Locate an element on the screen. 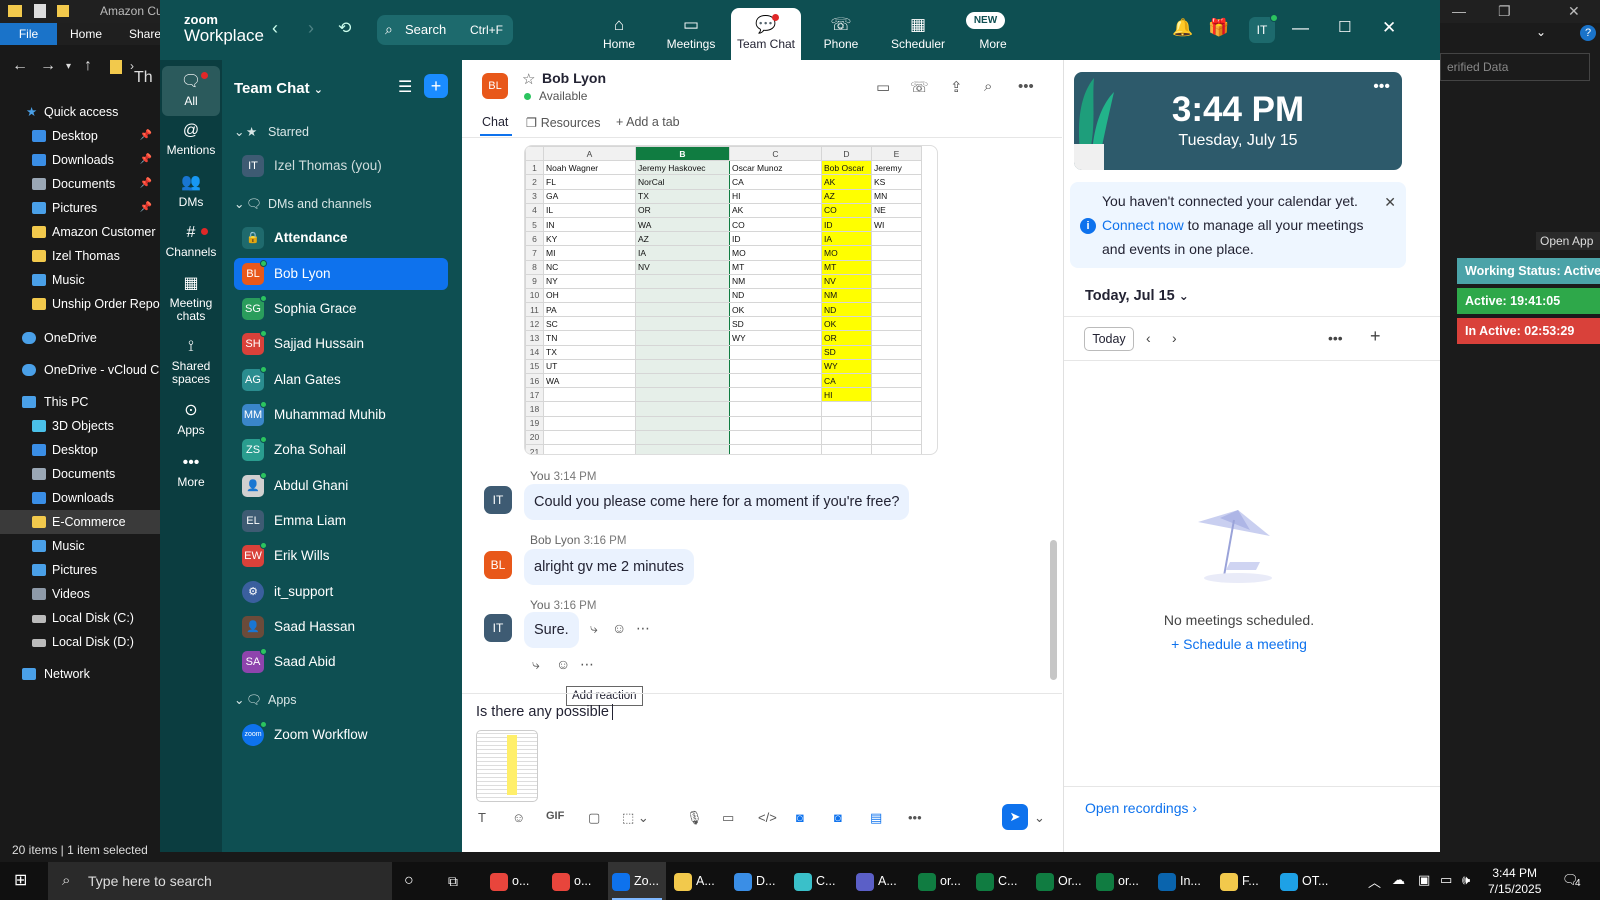  tree-item: Unship Order Repor is located at coordinates (80, 304).